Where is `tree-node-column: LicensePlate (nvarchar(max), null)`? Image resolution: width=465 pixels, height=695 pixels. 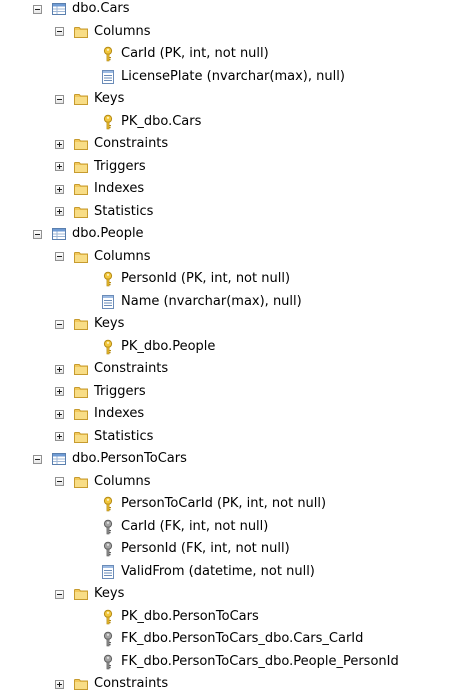
tree-node-column: LicensePlate (nvarchar(max), null) is located at coordinates (222, 77).